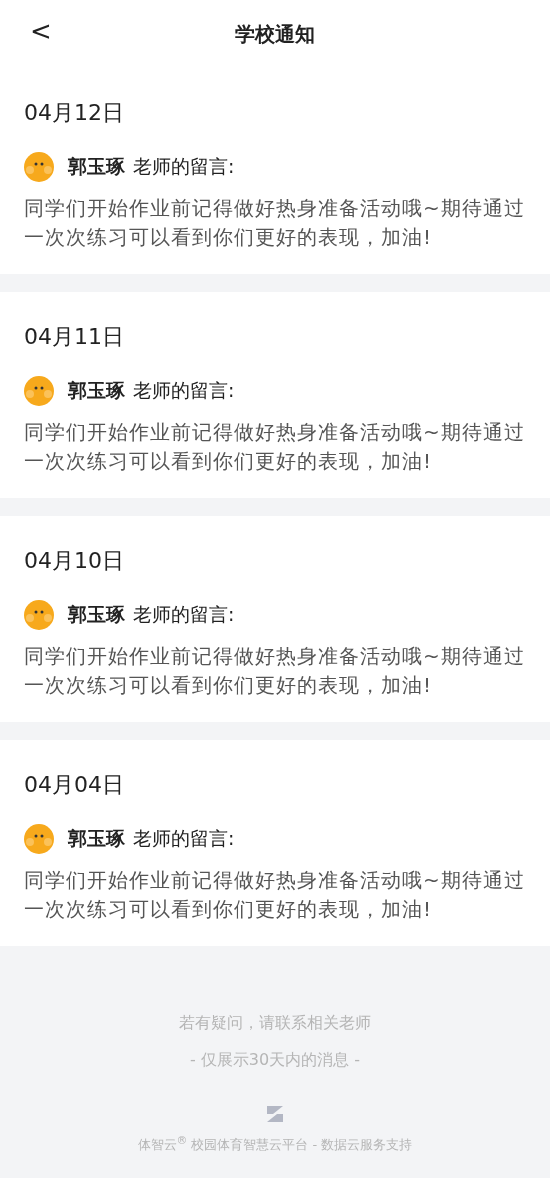 This screenshot has height=1178, width=550. Describe the element at coordinates (275, 1144) in the screenshot. I see `credit-text: 体智云$^{®}$ 校园体育智慧云平台 - 数据云服务支持` at that location.